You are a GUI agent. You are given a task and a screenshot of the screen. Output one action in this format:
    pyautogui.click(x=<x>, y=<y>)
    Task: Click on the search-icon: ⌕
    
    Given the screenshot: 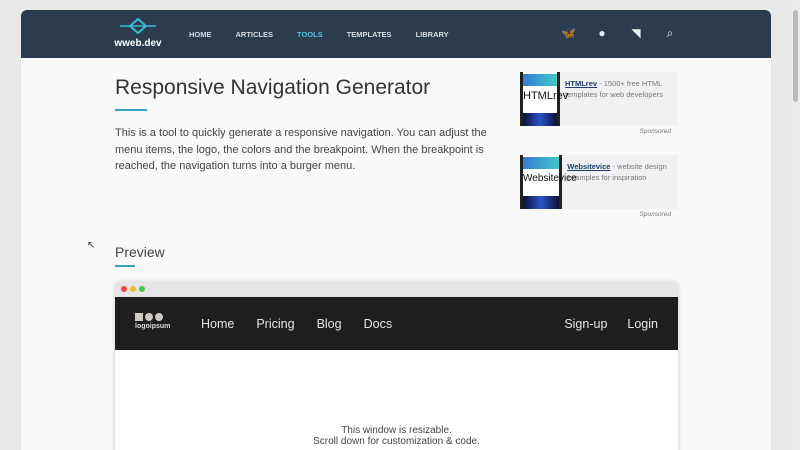 What is the action you would take?
    pyautogui.click(x=670, y=33)
    